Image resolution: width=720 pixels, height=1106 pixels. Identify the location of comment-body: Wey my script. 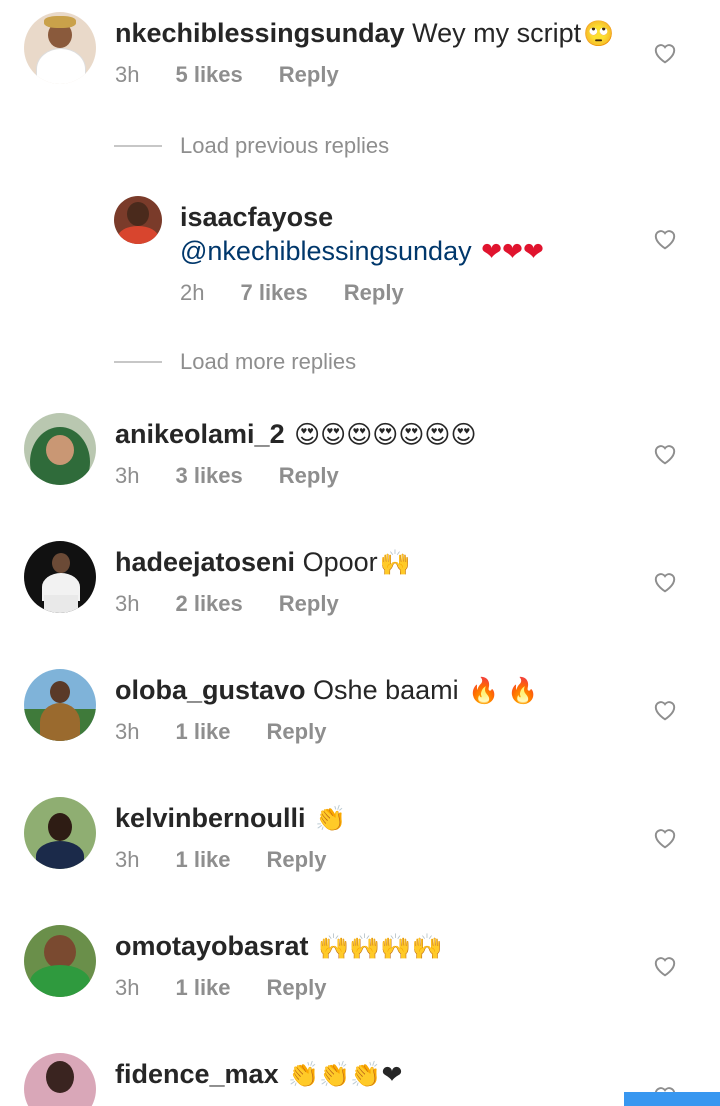
(497, 33).